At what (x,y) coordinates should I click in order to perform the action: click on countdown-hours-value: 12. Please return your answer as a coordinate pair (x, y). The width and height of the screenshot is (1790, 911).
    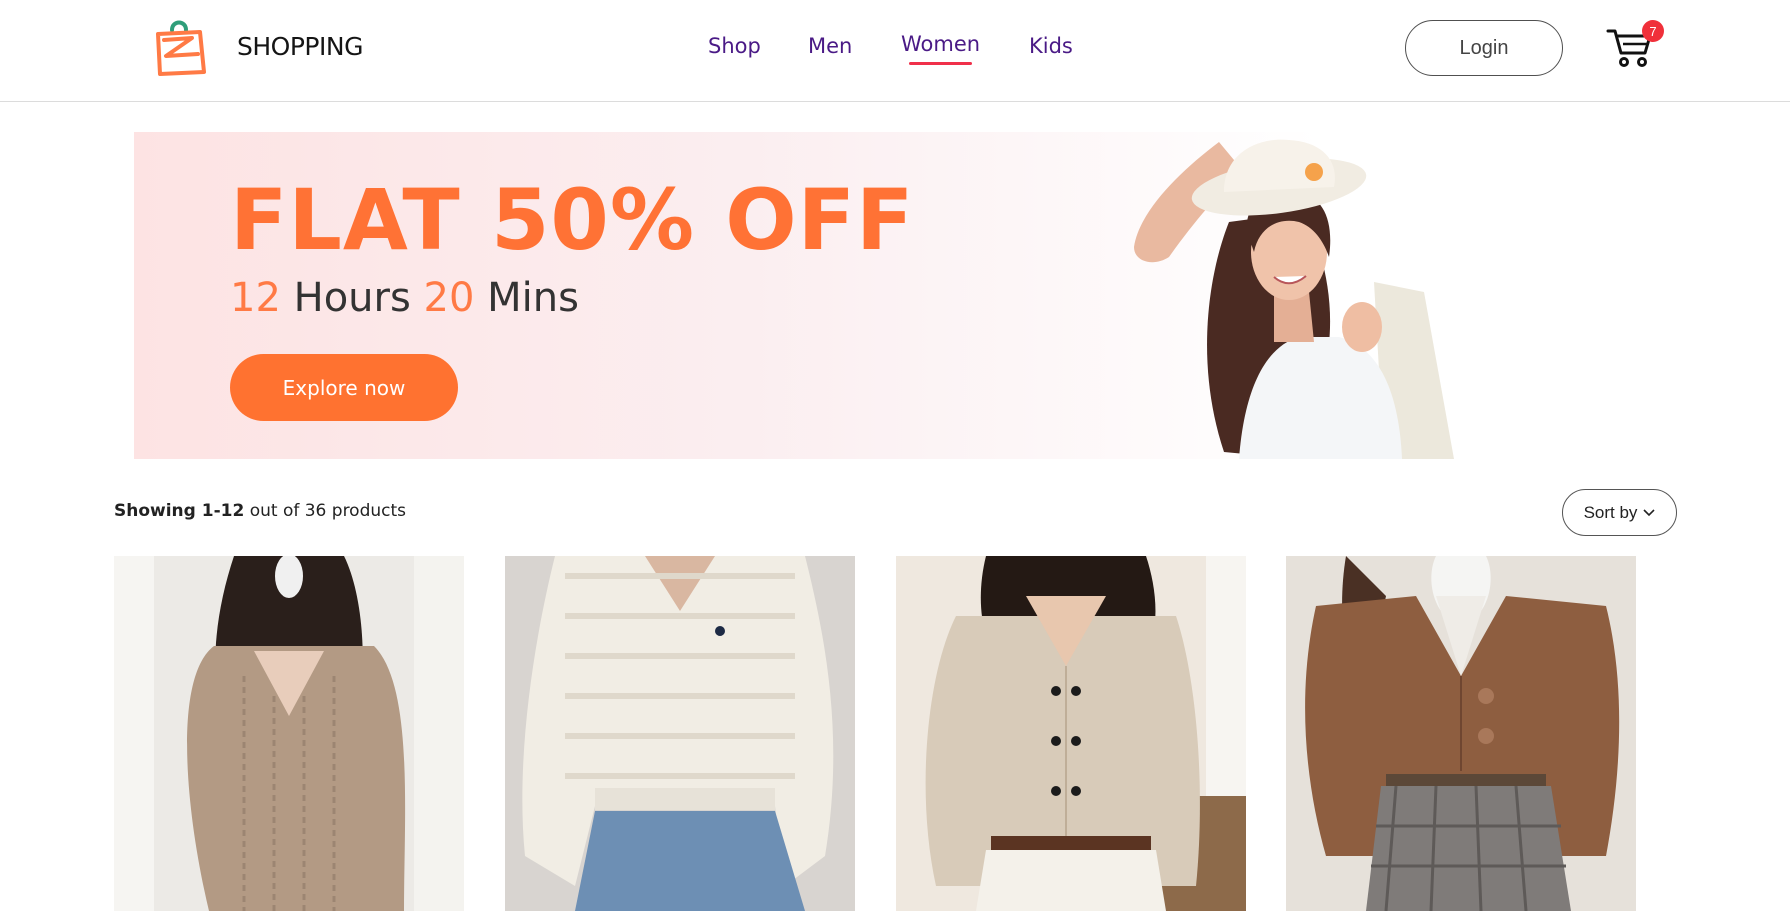
    Looking at the image, I should click on (255, 298).